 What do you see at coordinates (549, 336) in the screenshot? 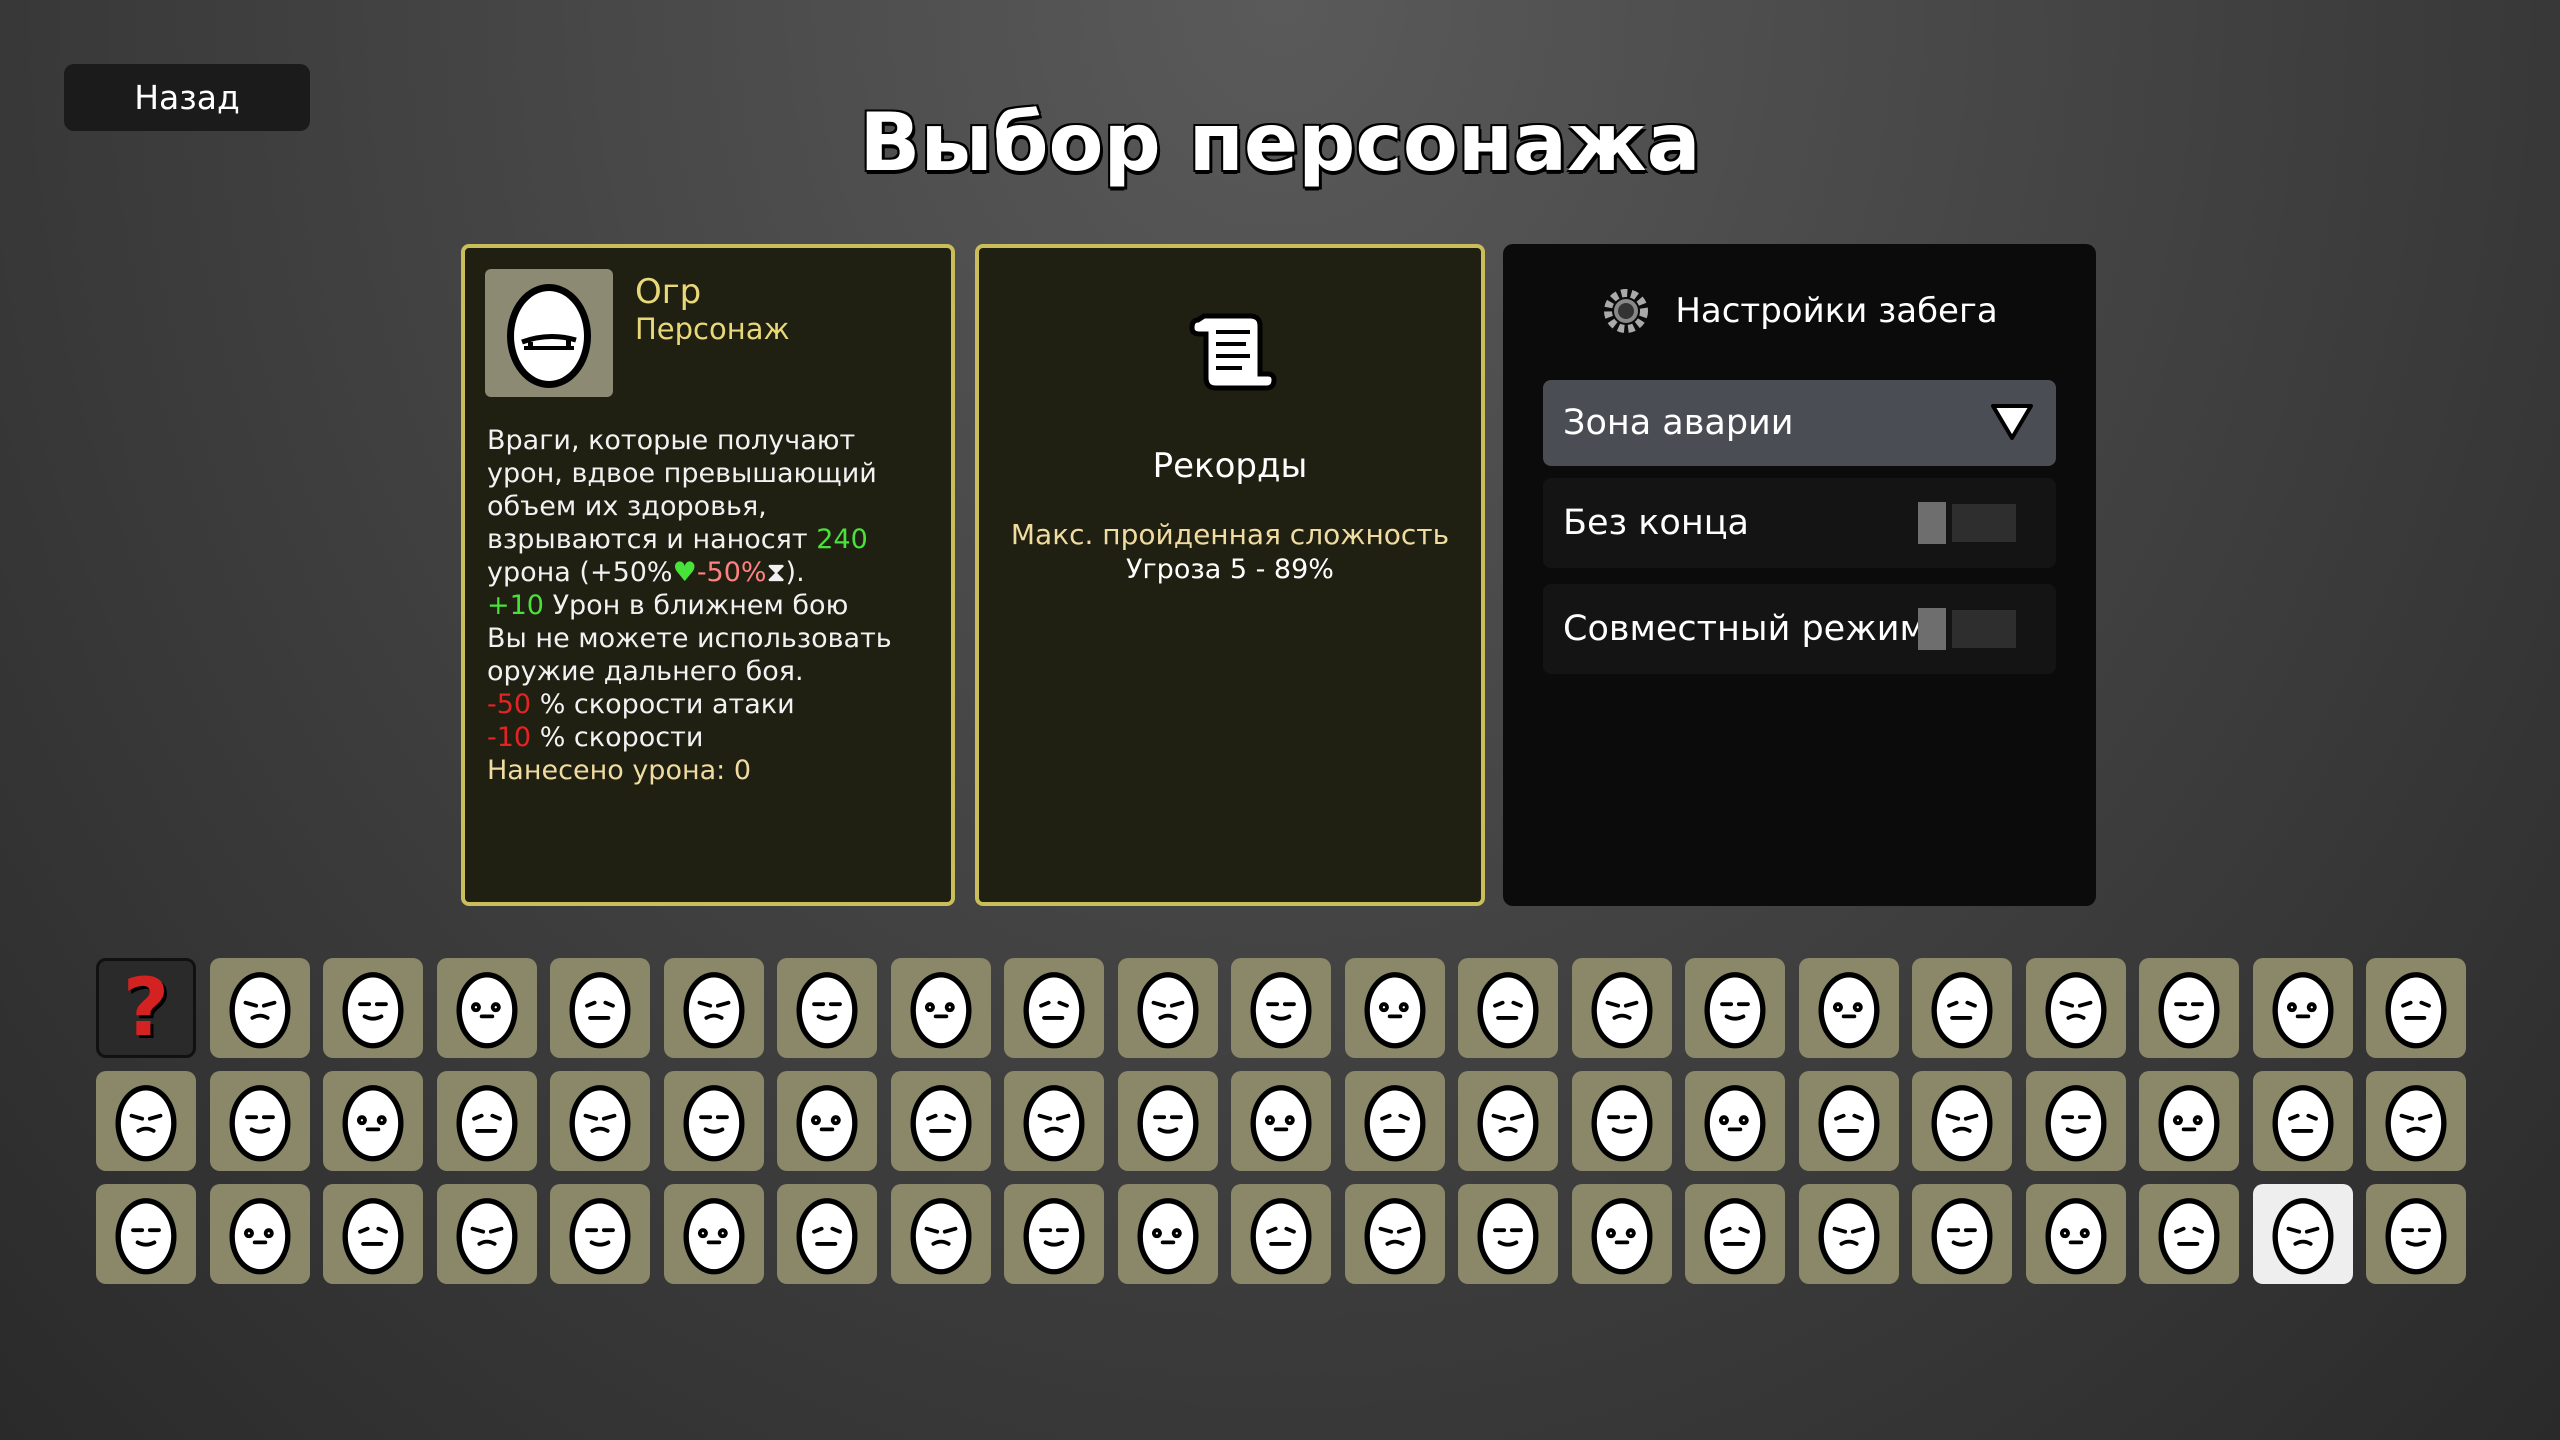
I see `ogre-egg-icon` at bounding box center [549, 336].